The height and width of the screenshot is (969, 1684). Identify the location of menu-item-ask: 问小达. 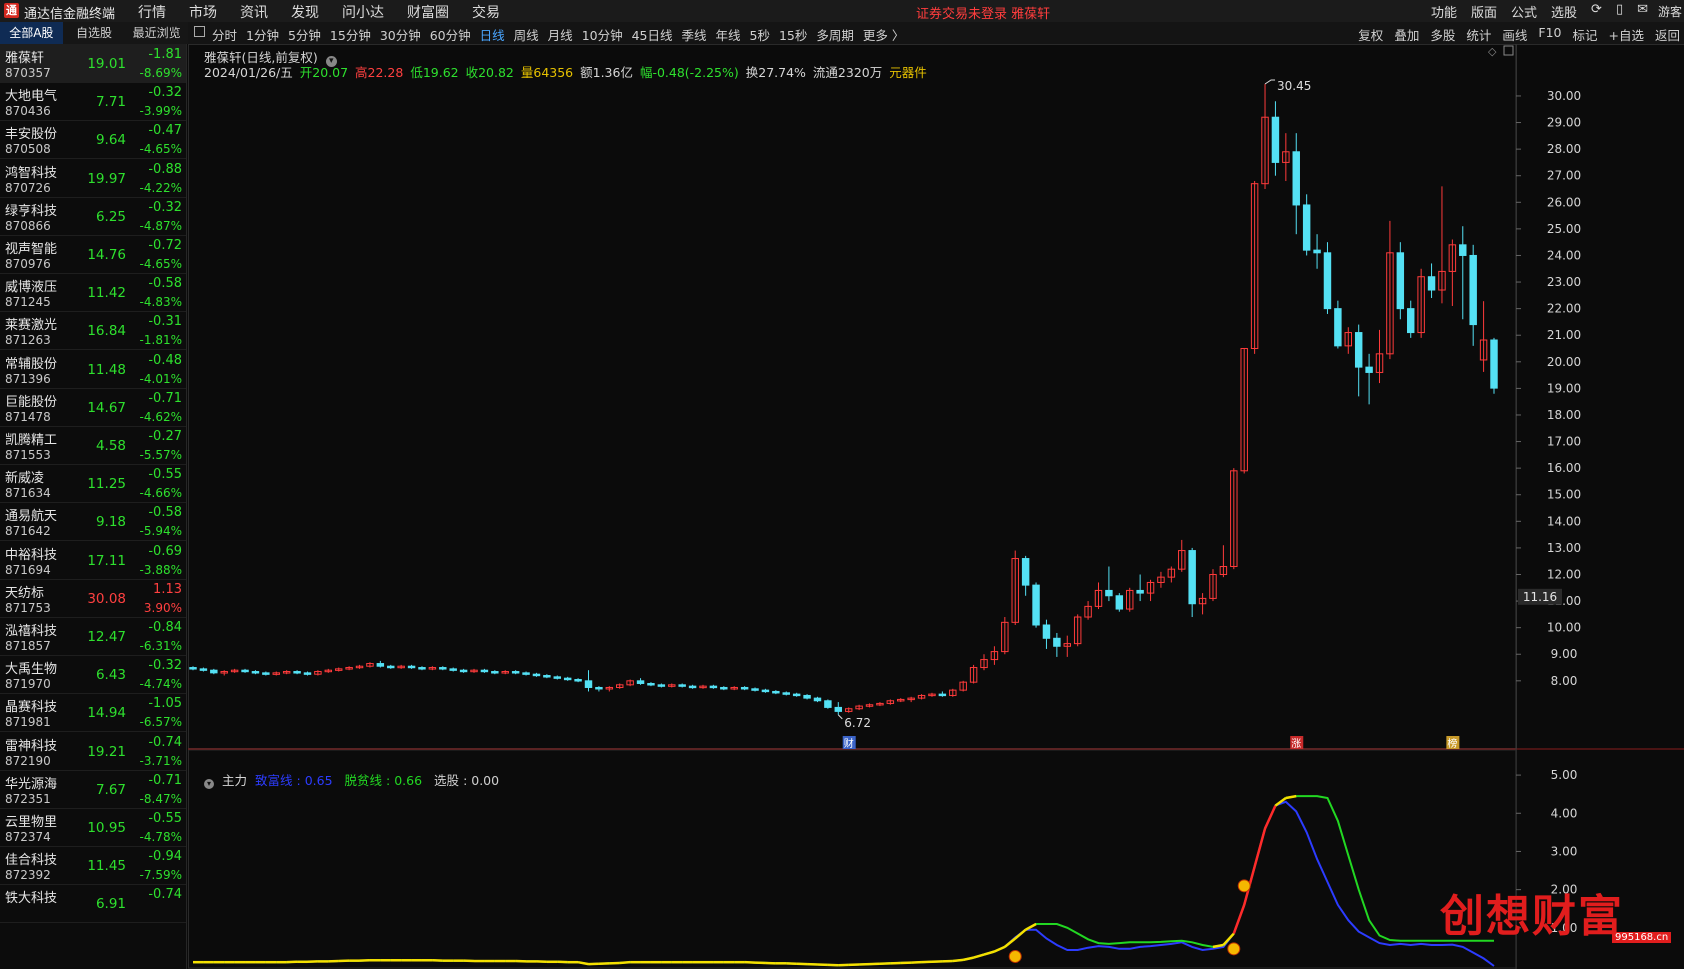
(363, 12).